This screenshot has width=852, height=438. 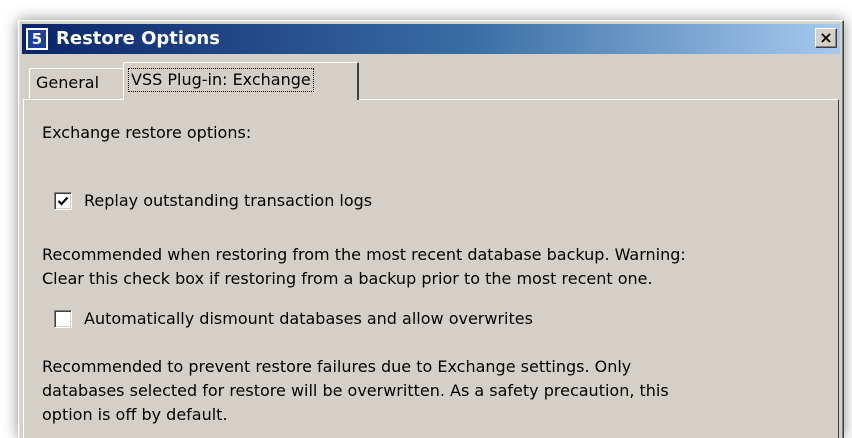 What do you see at coordinates (431, 39) in the screenshot?
I see `title-bar: 5 Restore Options ×` at bounding box center [431, 39].